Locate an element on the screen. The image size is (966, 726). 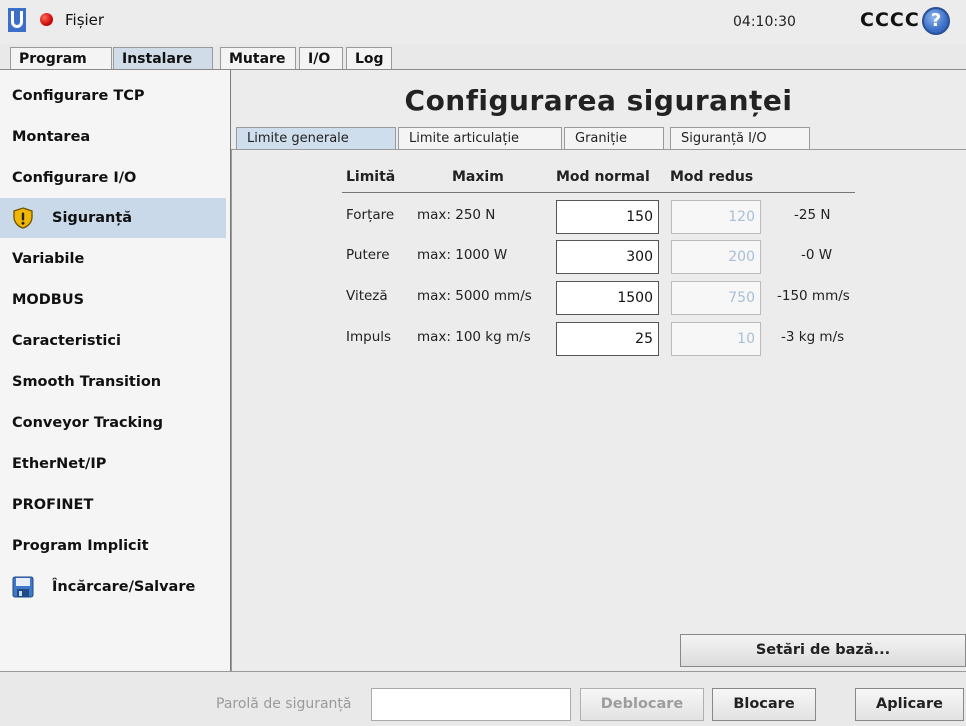
tab-log: Log is located at coordinates (369, 58).